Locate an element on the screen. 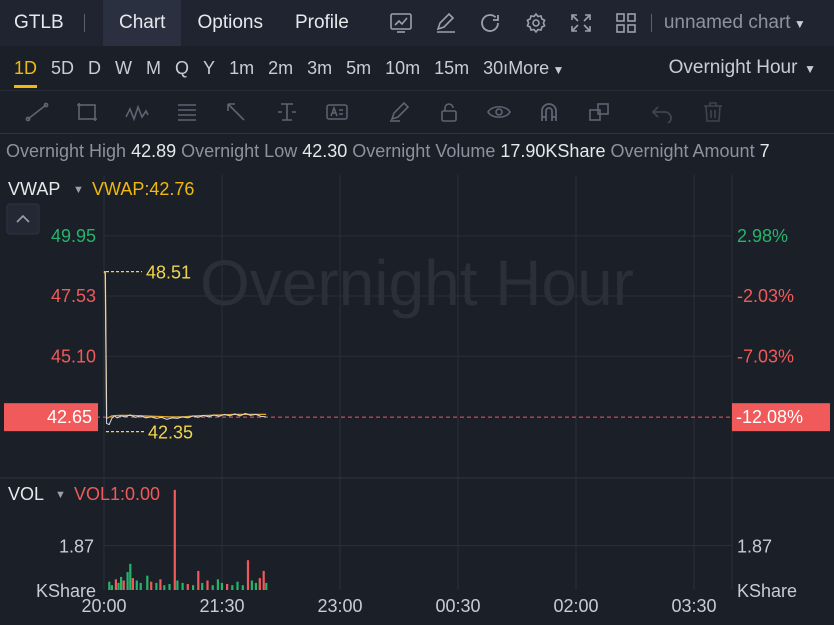 This screenshot has height=625, width=834. current-price-tag is located at coordinates (51, 417).